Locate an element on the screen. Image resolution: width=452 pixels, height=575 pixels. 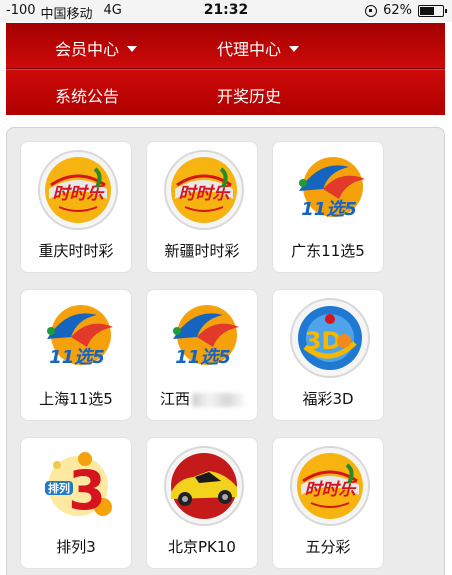
game-tile: 11选5 江西 is located at coordinates (202, 355).